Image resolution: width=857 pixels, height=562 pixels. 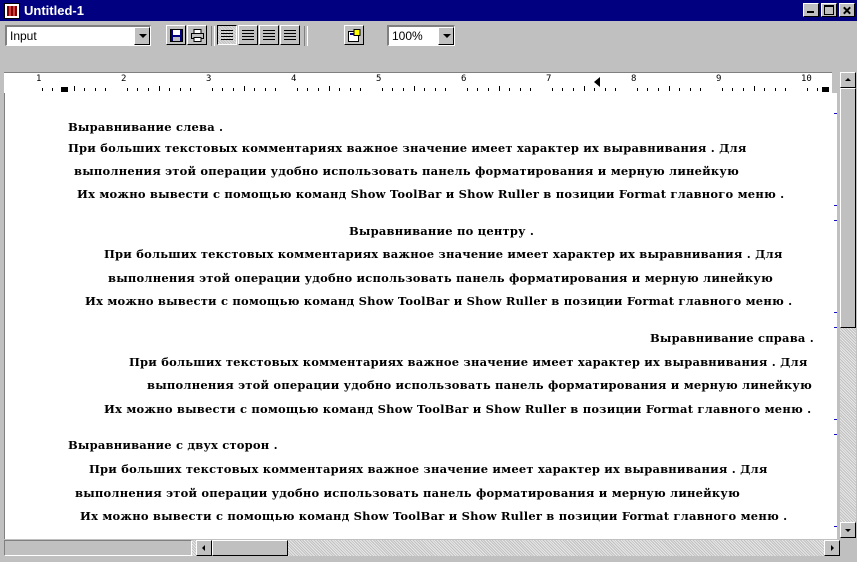 What do you see at coordinates (54, 10) in the screenshot?
I see `window-title: Untitled-1` at bounding box center [54, 10].